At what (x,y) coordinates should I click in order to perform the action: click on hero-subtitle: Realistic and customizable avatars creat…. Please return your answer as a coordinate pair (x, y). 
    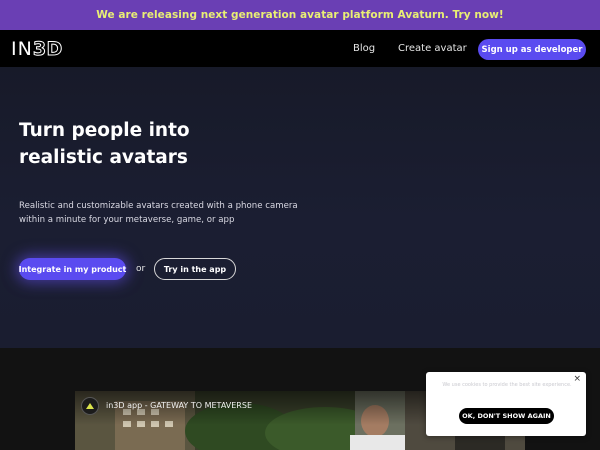
    Looking at the image, I should click on (158, 213).